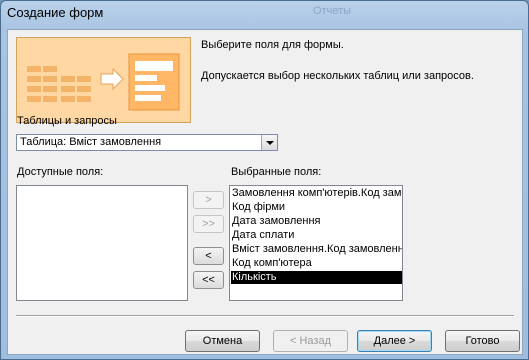 This screenshot has width=529, height=360. What do you see at coordinates (208, 224) in the screenshot?
I see `add-all-fields-button: >>` at bounding box center [208, 224].